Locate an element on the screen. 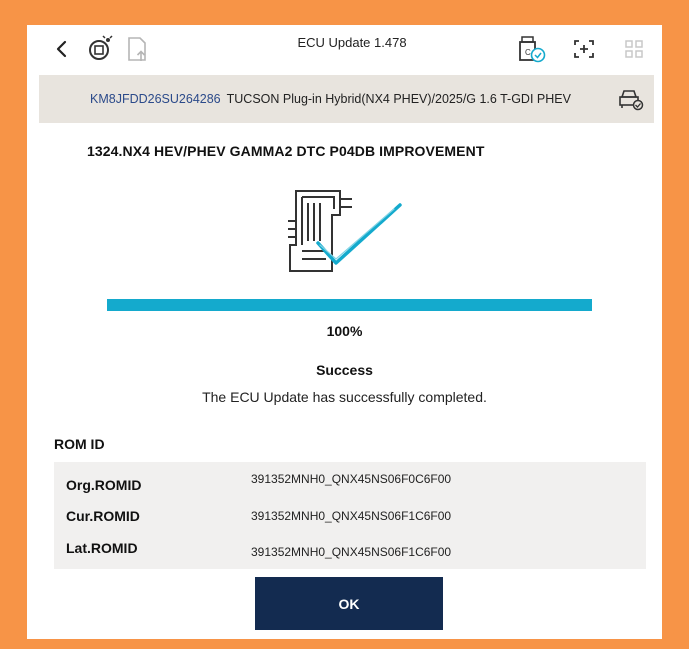 This screenshot has width=689, height=649. document-upload-icon is located at coordinates (137, 49).